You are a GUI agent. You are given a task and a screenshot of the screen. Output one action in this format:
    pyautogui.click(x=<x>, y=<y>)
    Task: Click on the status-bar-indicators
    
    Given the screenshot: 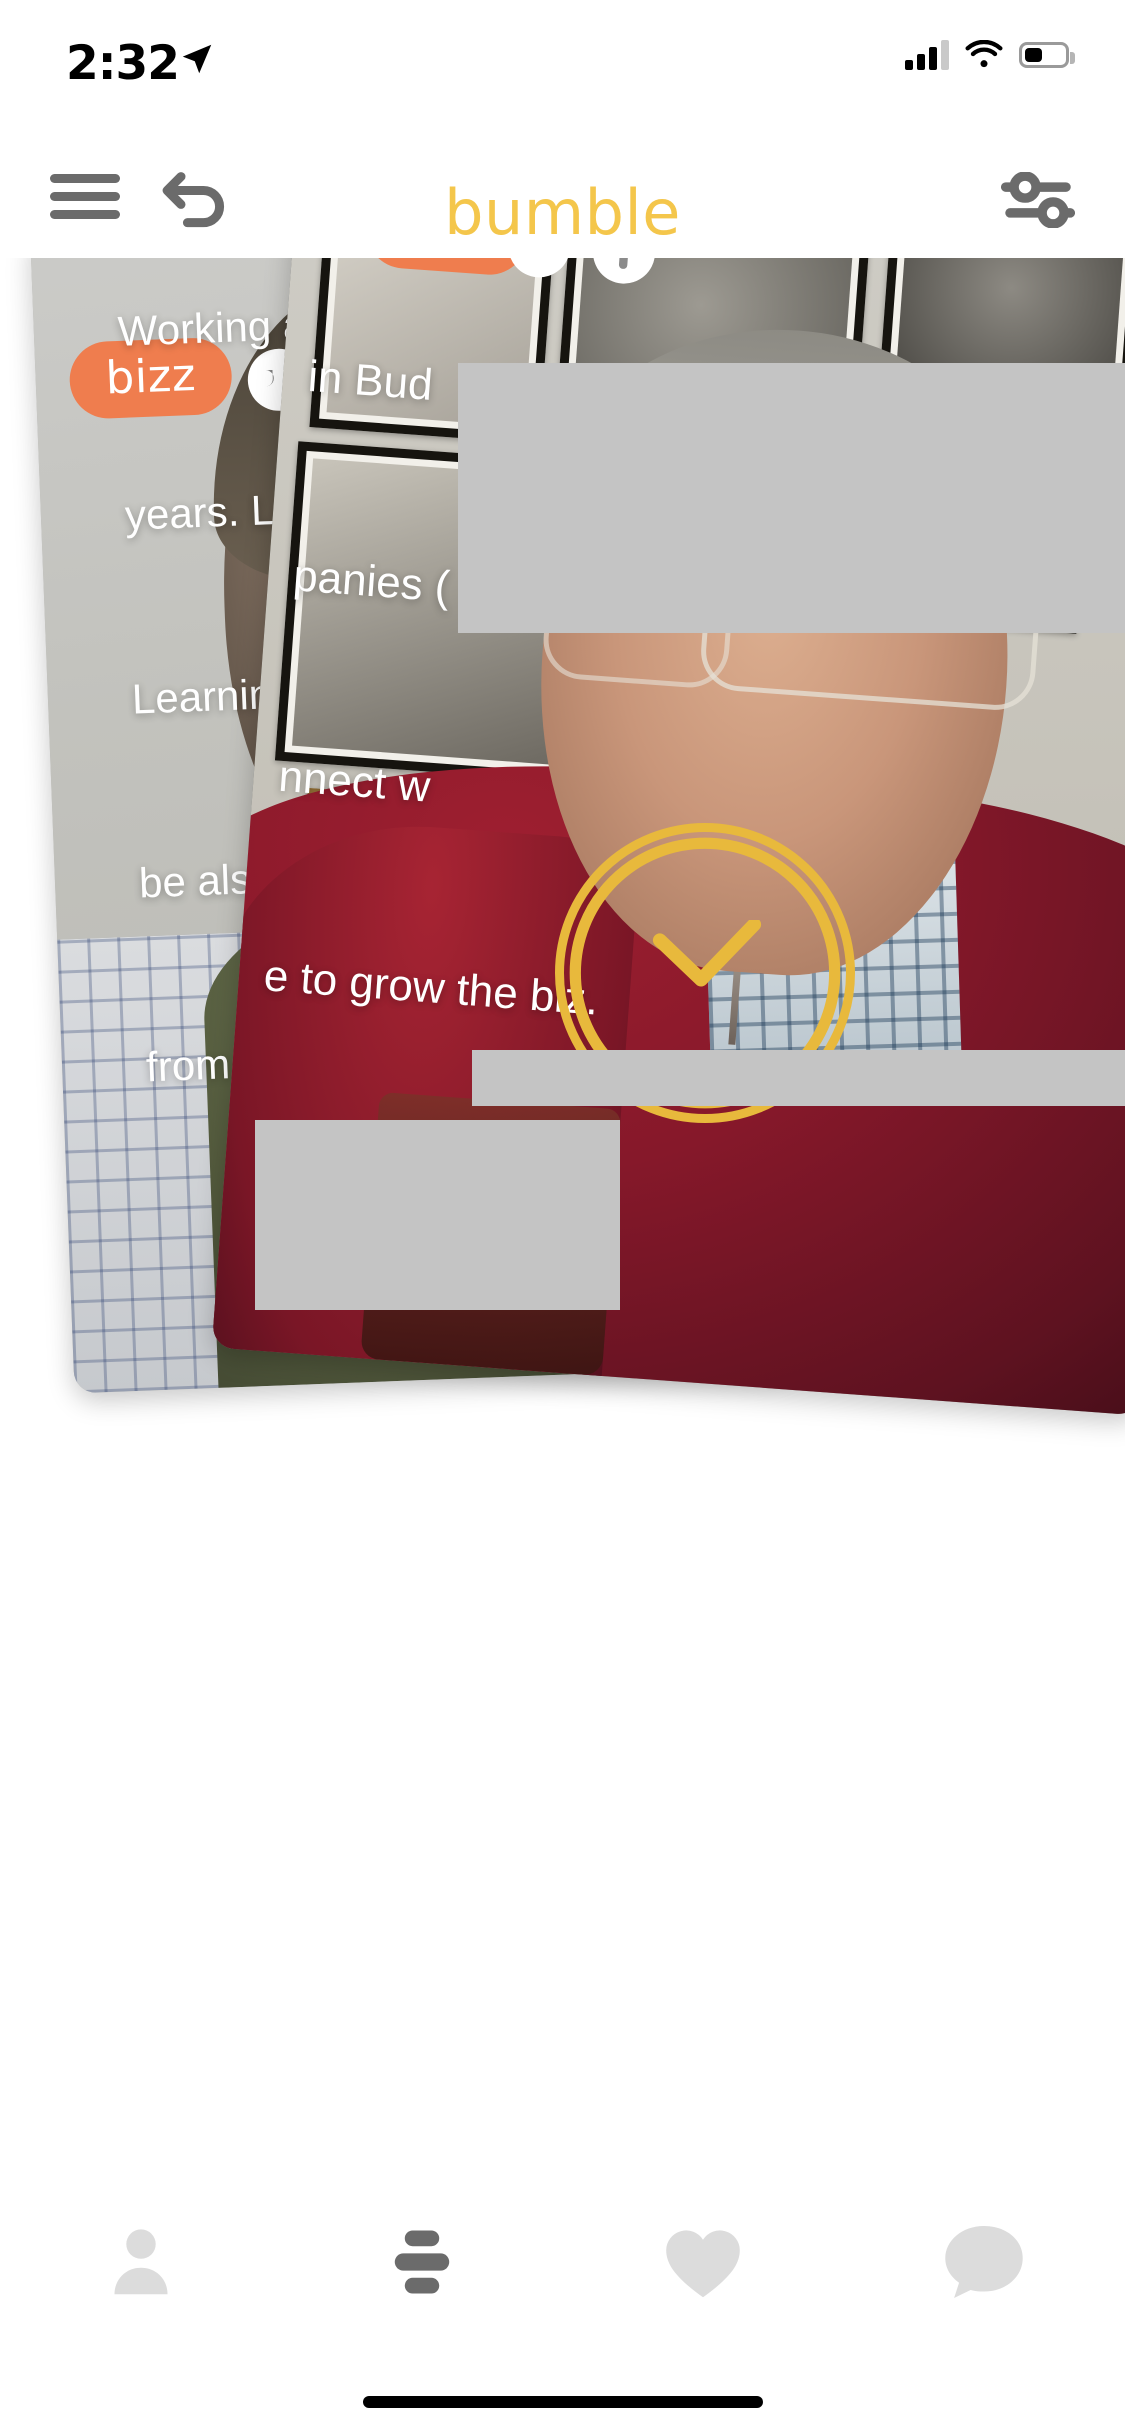 What is the action you would take?
    pyautogui.click(x=990, y=55)
    